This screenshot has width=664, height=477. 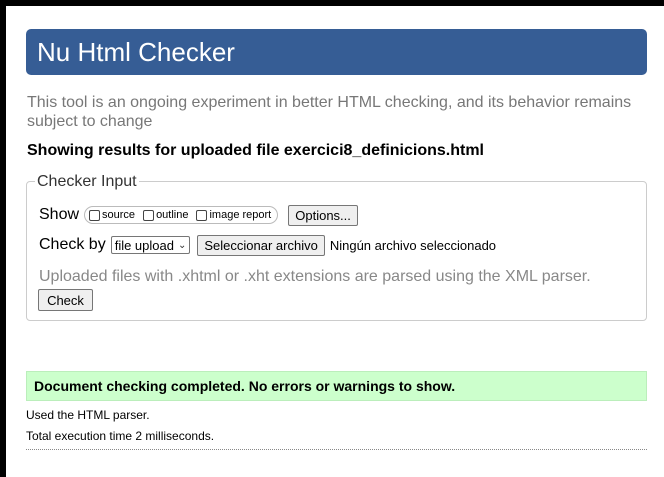 I want to click on page-title-banner: Nu Html Checker, so click(x=336, y=52).